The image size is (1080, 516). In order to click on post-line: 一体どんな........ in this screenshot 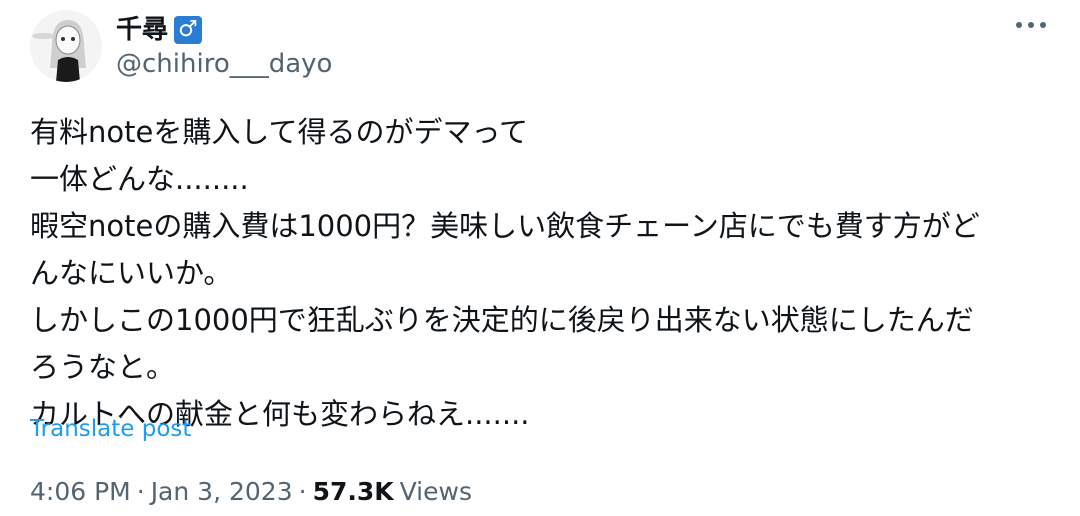, I will do `click(139, 179)`.